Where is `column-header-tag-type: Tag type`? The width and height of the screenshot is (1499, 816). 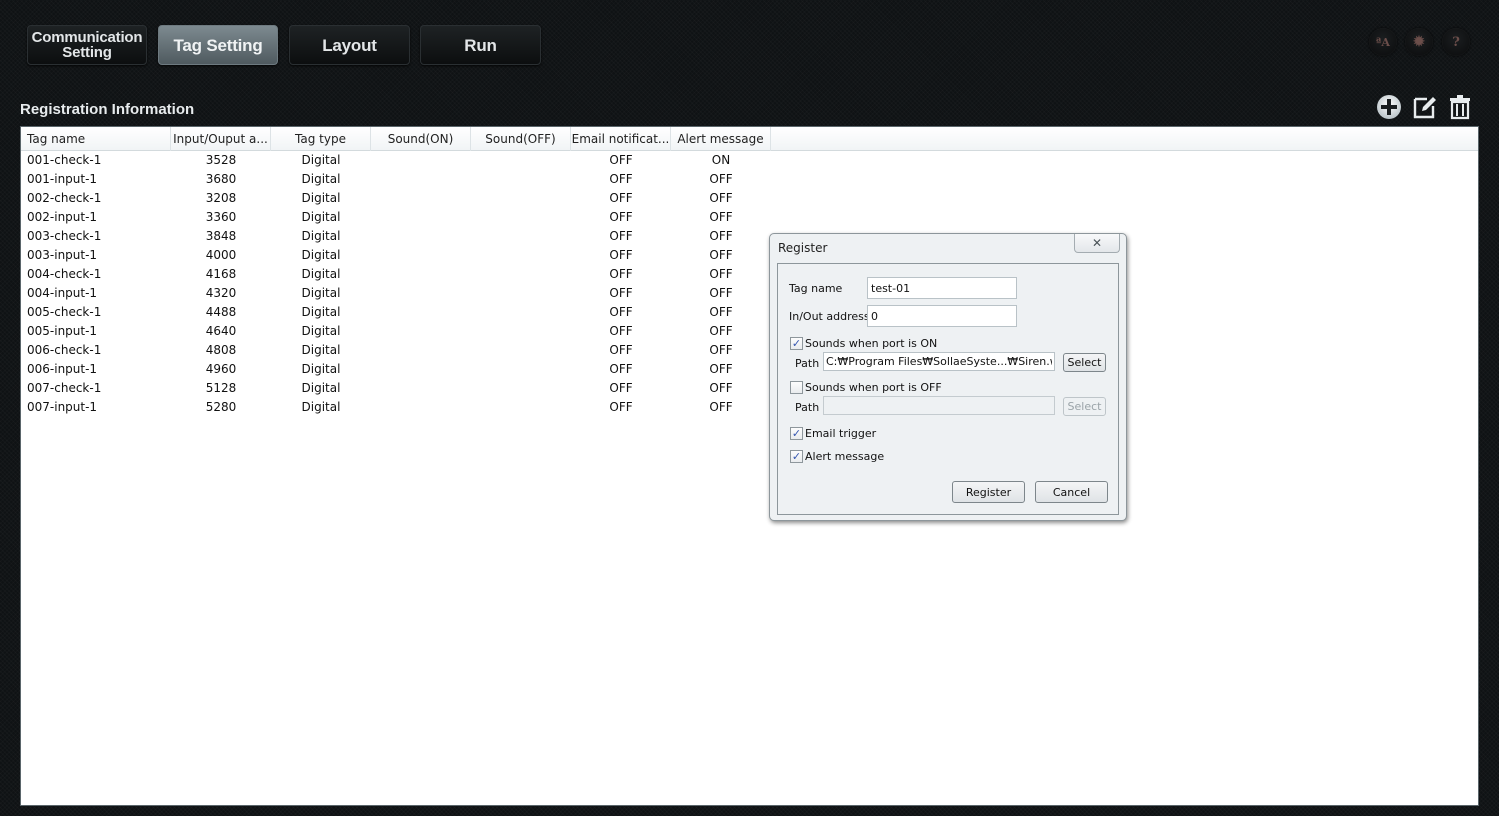 column-header-tag-type: Tag type is located at coordinates (321, 139).